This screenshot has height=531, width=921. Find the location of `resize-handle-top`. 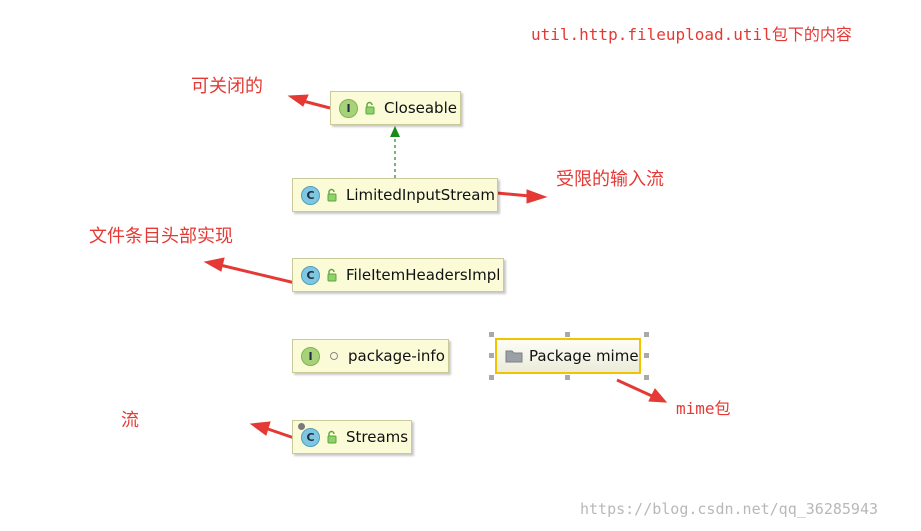

resize-handle-top is located at coordinates (567, 334).